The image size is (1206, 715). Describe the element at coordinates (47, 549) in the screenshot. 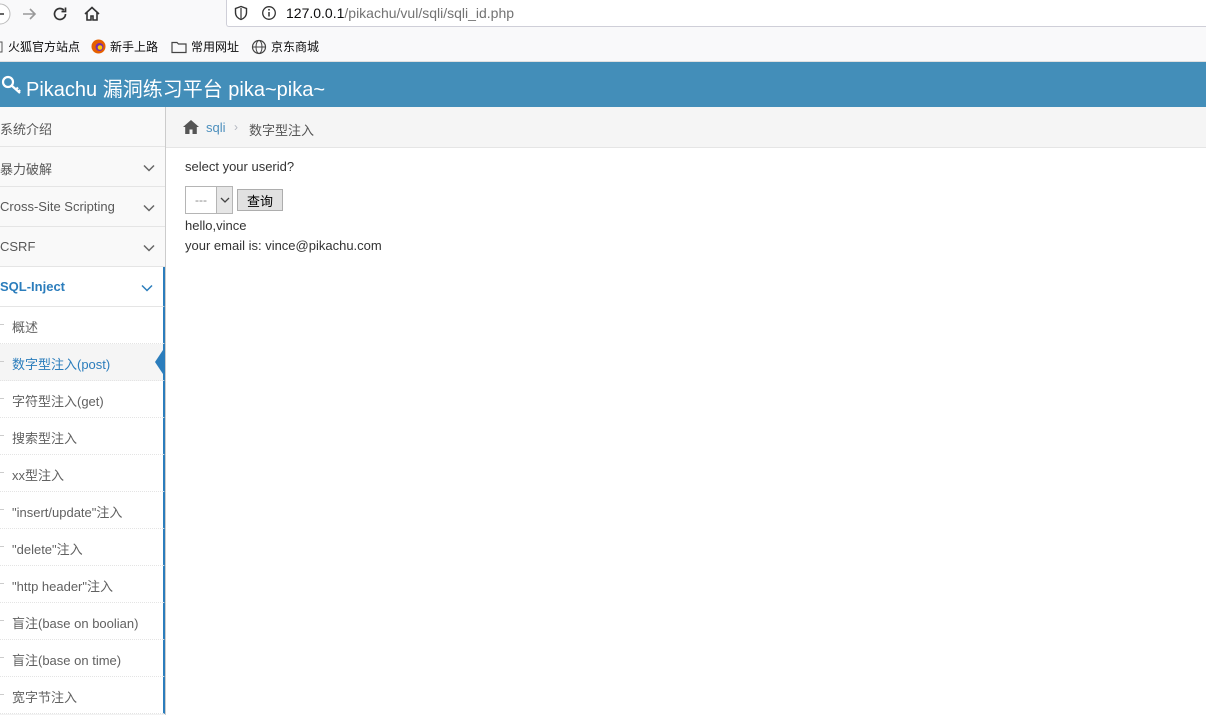

I see `sub-item-label: "delete"注入` at that location.